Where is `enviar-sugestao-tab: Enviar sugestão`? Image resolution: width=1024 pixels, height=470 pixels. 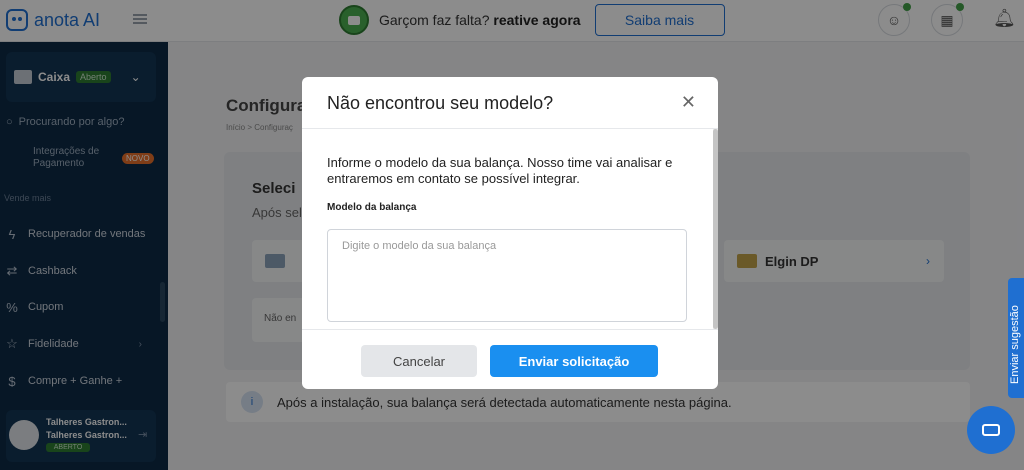
enviar-sugestao-tab: Enviar sugestão is located at coordinates (1016, 338).